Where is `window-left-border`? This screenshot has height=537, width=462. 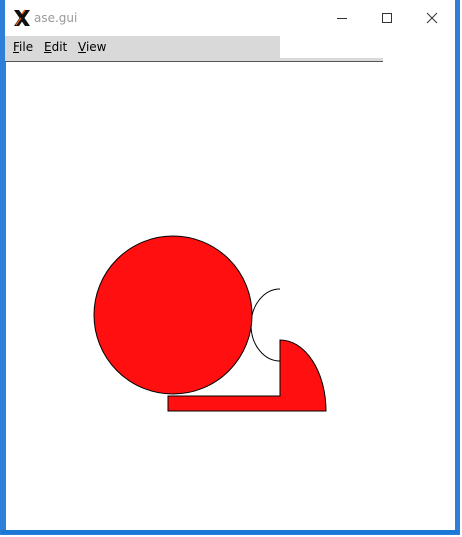 window-left-border is located at coordinates (3, 267).